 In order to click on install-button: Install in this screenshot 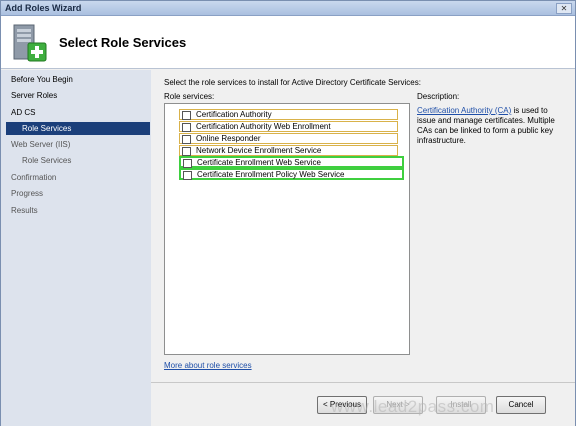, I will do `click(461, 405)`.